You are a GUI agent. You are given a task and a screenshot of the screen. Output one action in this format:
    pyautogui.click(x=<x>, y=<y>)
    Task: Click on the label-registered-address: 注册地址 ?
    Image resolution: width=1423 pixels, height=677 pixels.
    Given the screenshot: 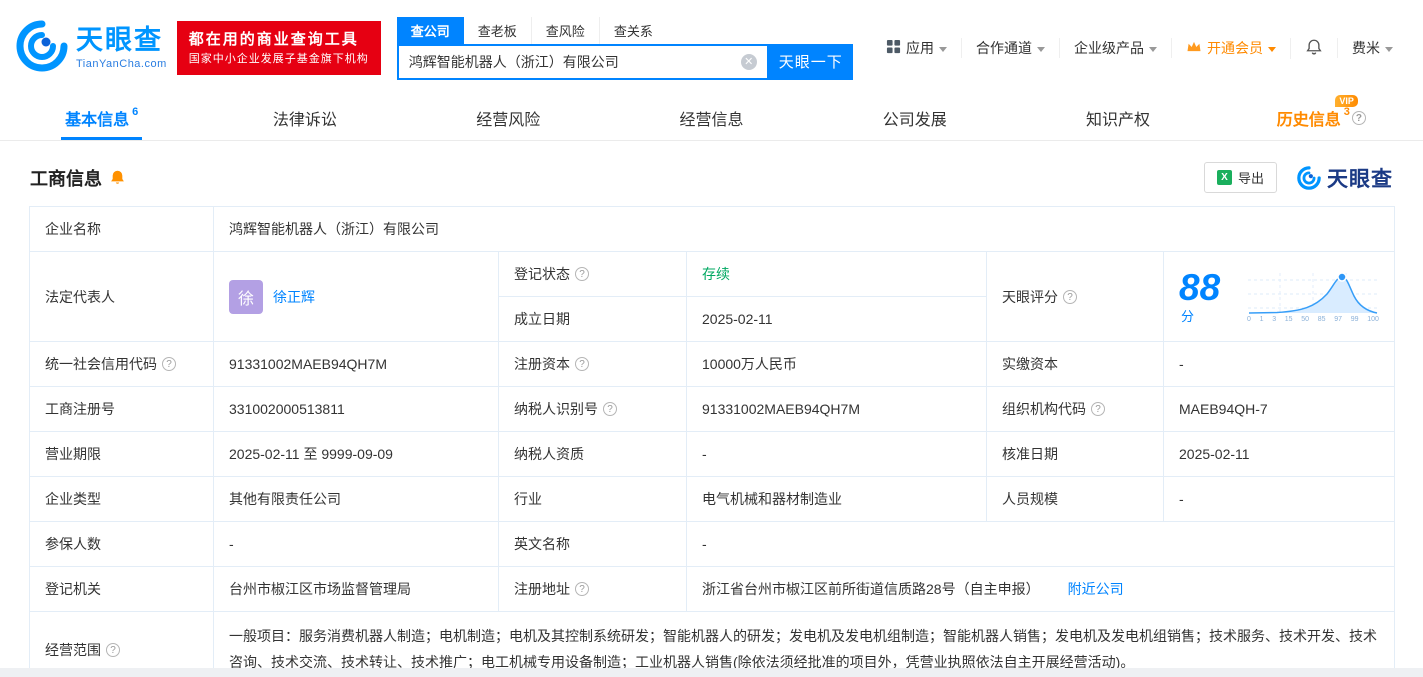 What is the action you would take?
    pyautogui.click(x=592, y=589)
    